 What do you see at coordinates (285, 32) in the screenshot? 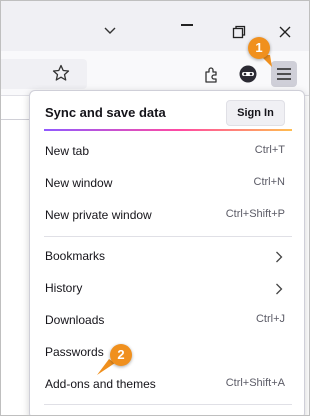
I see `close-icon` at bounding box center [285, 32].